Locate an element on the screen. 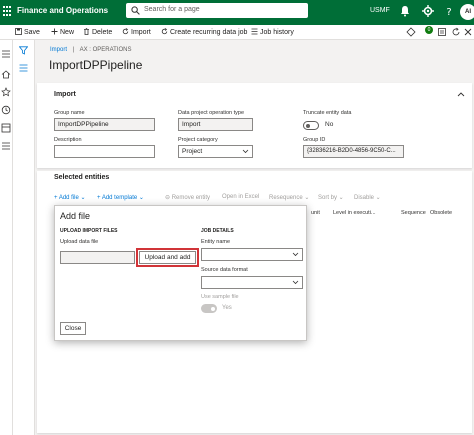 This screenshot has width=474, height=435. breadcrumb: Import | AX : OPERATIONS is located at coordinates (91, 50).